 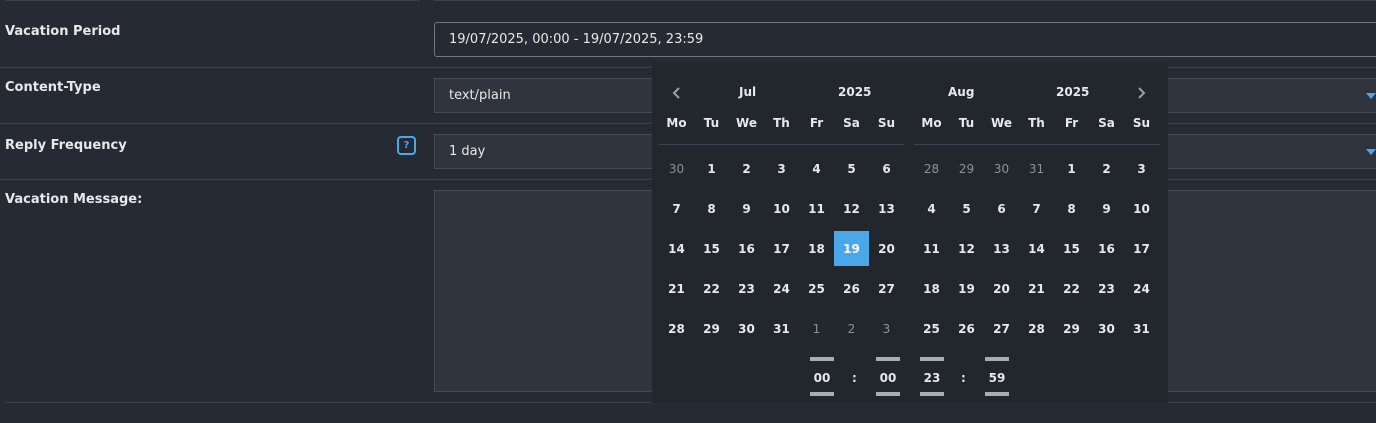 I want to click on vacation-period-input: 19/07/2025, 00:00 - 19/07/2025, 23:59, so click(x=905, y=39).